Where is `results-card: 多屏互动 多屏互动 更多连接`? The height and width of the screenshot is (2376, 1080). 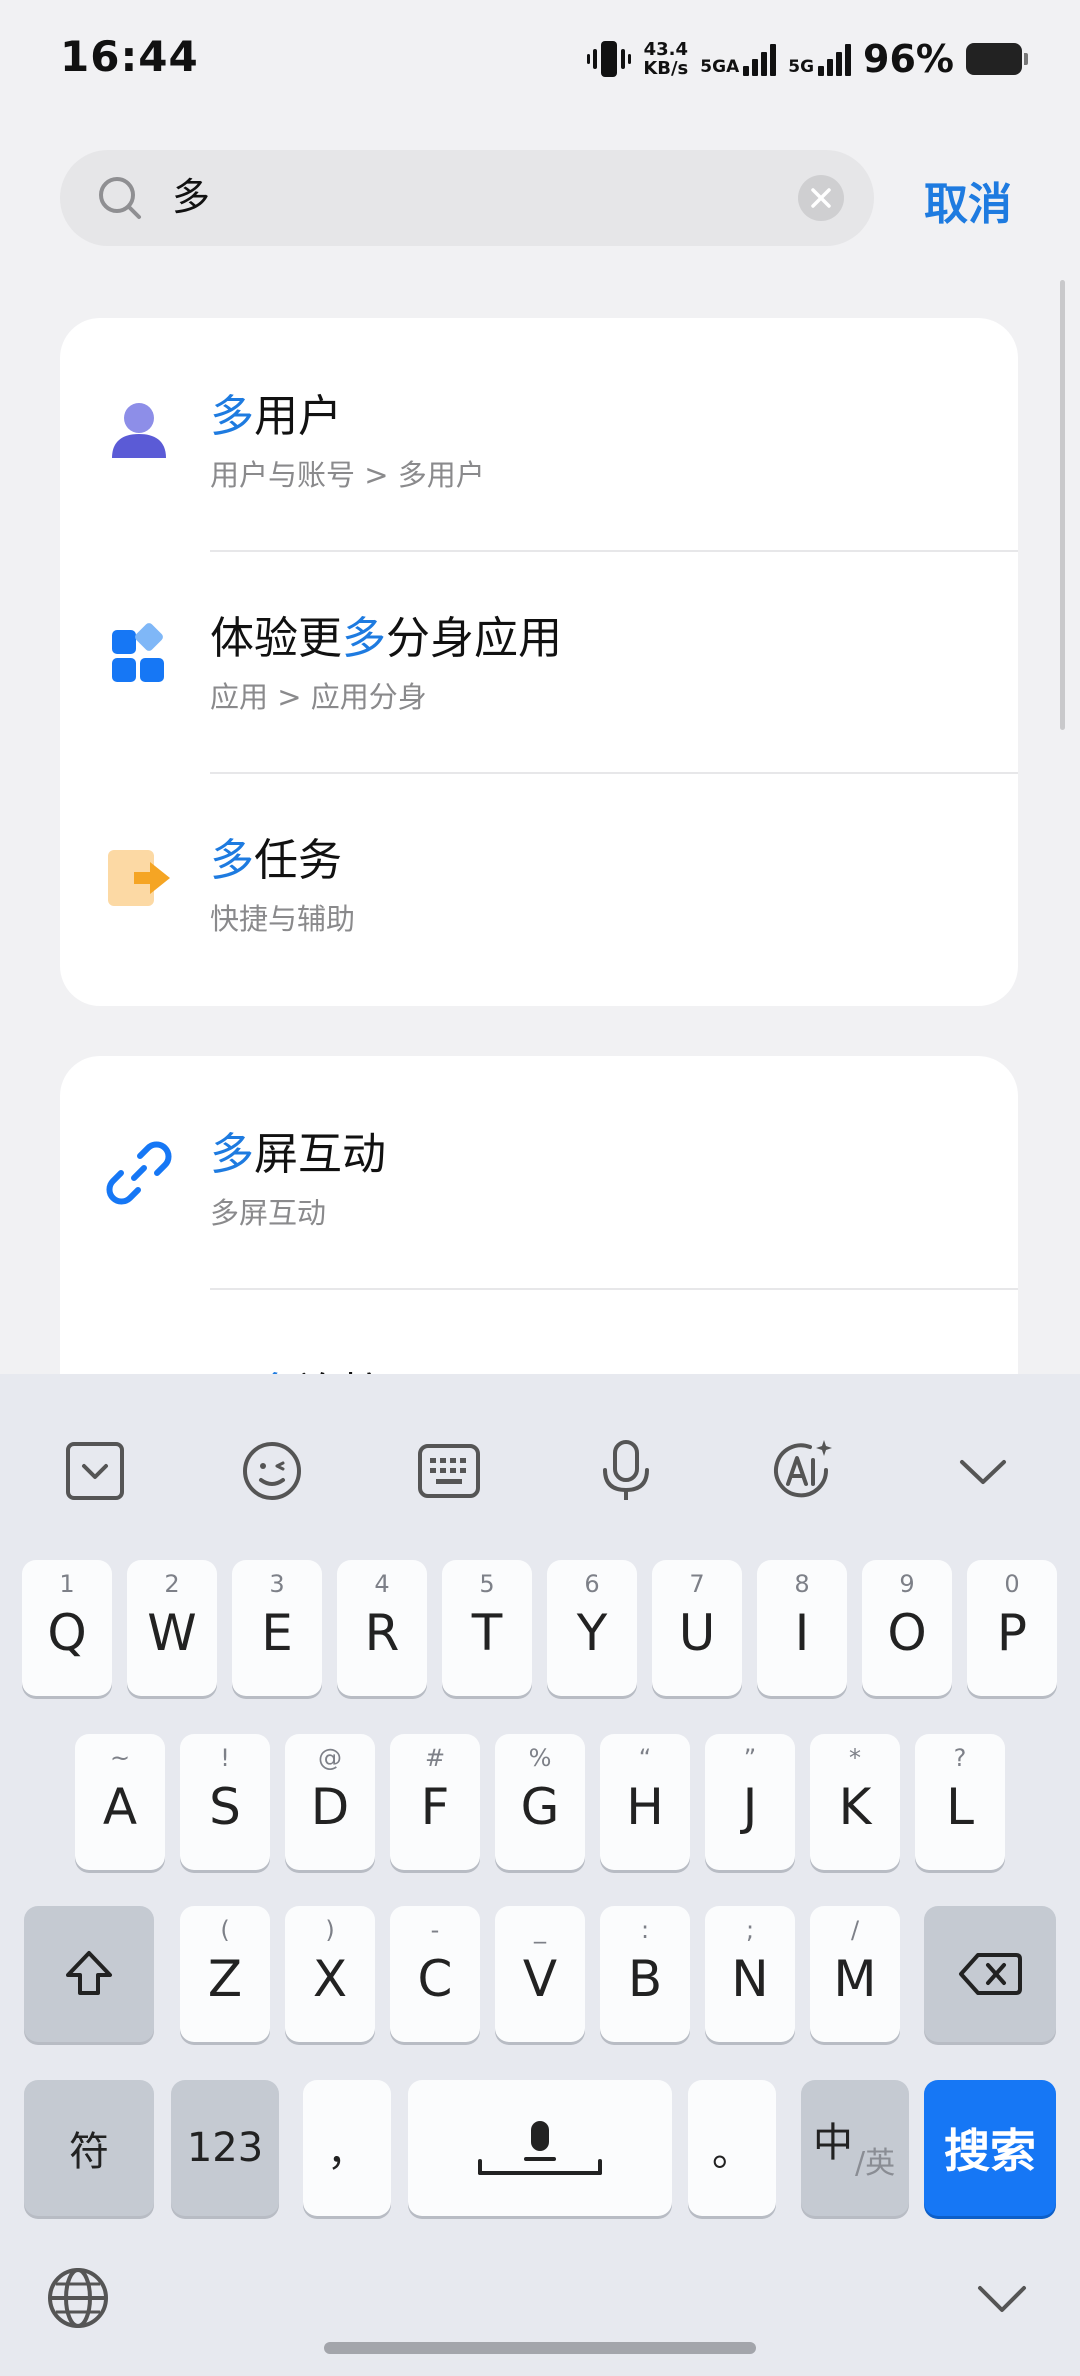
results-card: 多屏互动 多屏互动 更多连接 is located at coordinates (539, 1216).